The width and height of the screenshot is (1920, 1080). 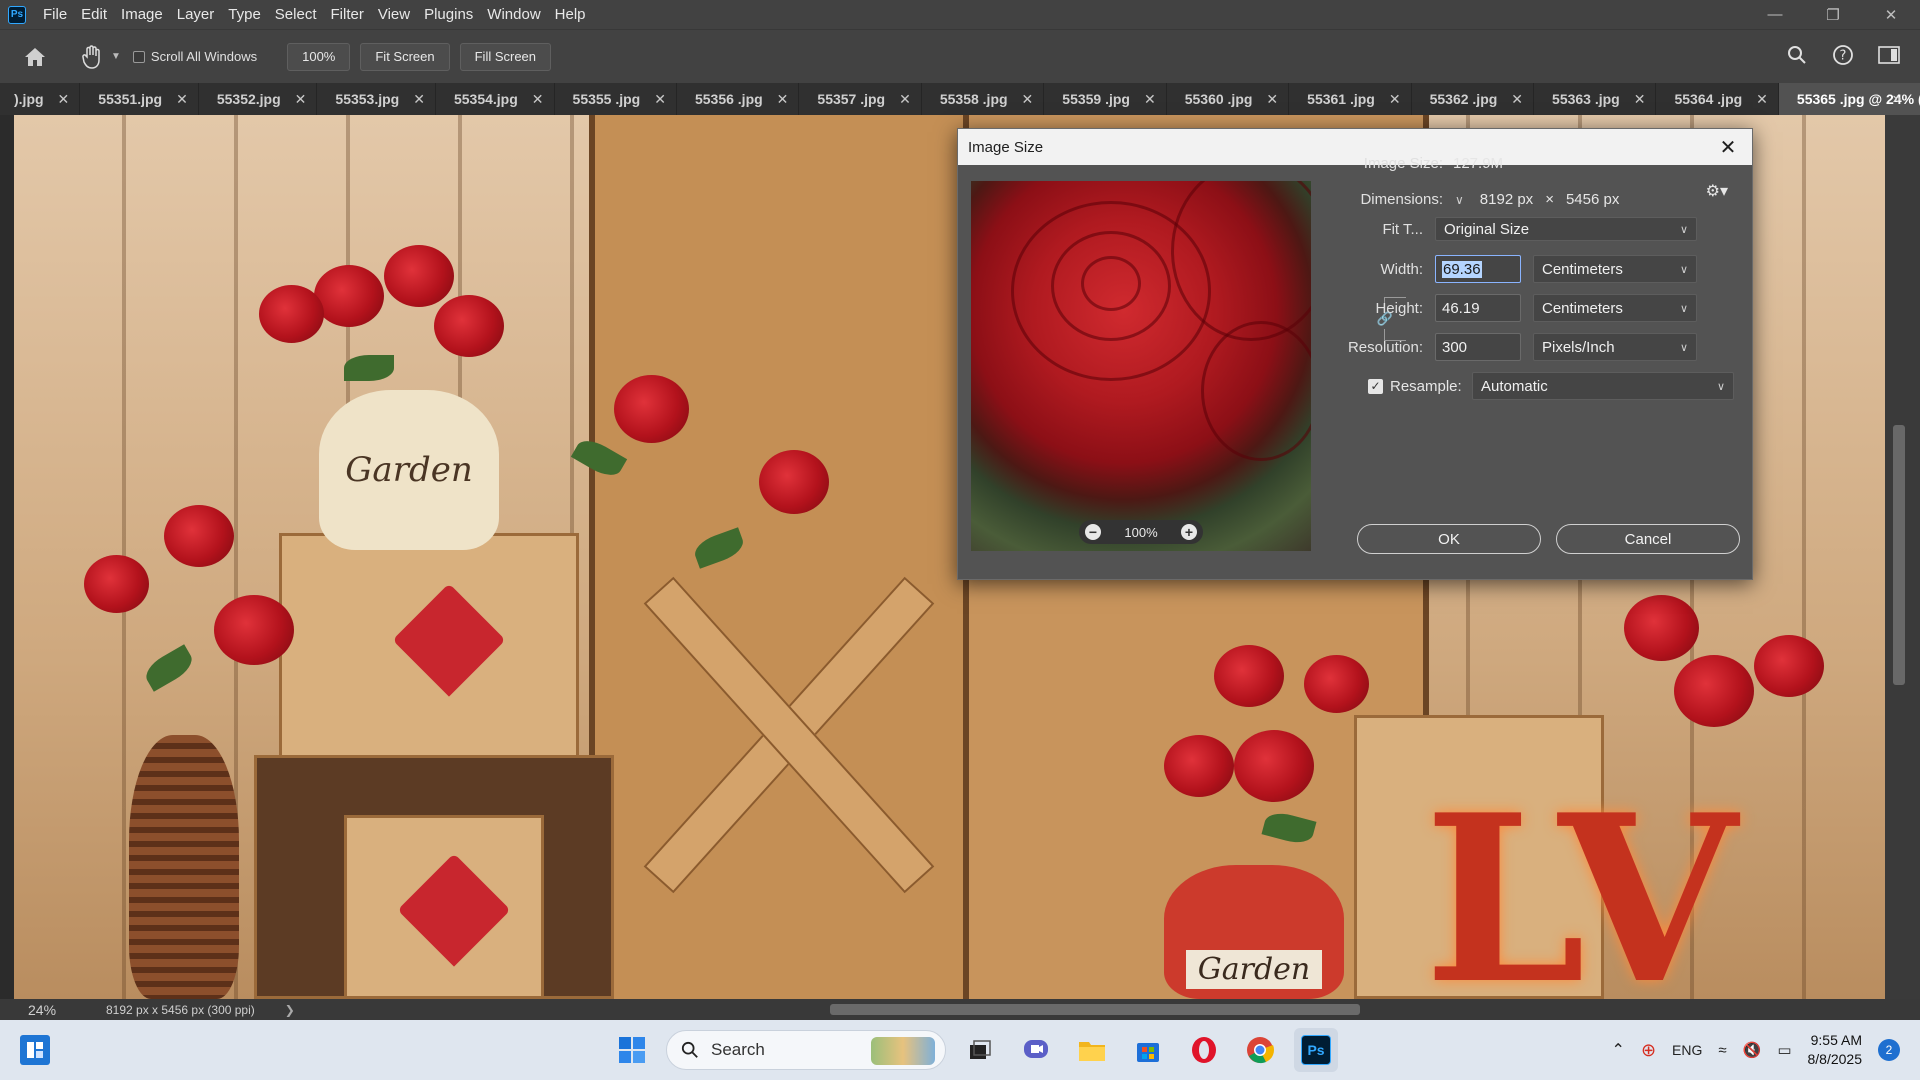 I want to click on hand-tool-icon, so click(x=92, y=57).